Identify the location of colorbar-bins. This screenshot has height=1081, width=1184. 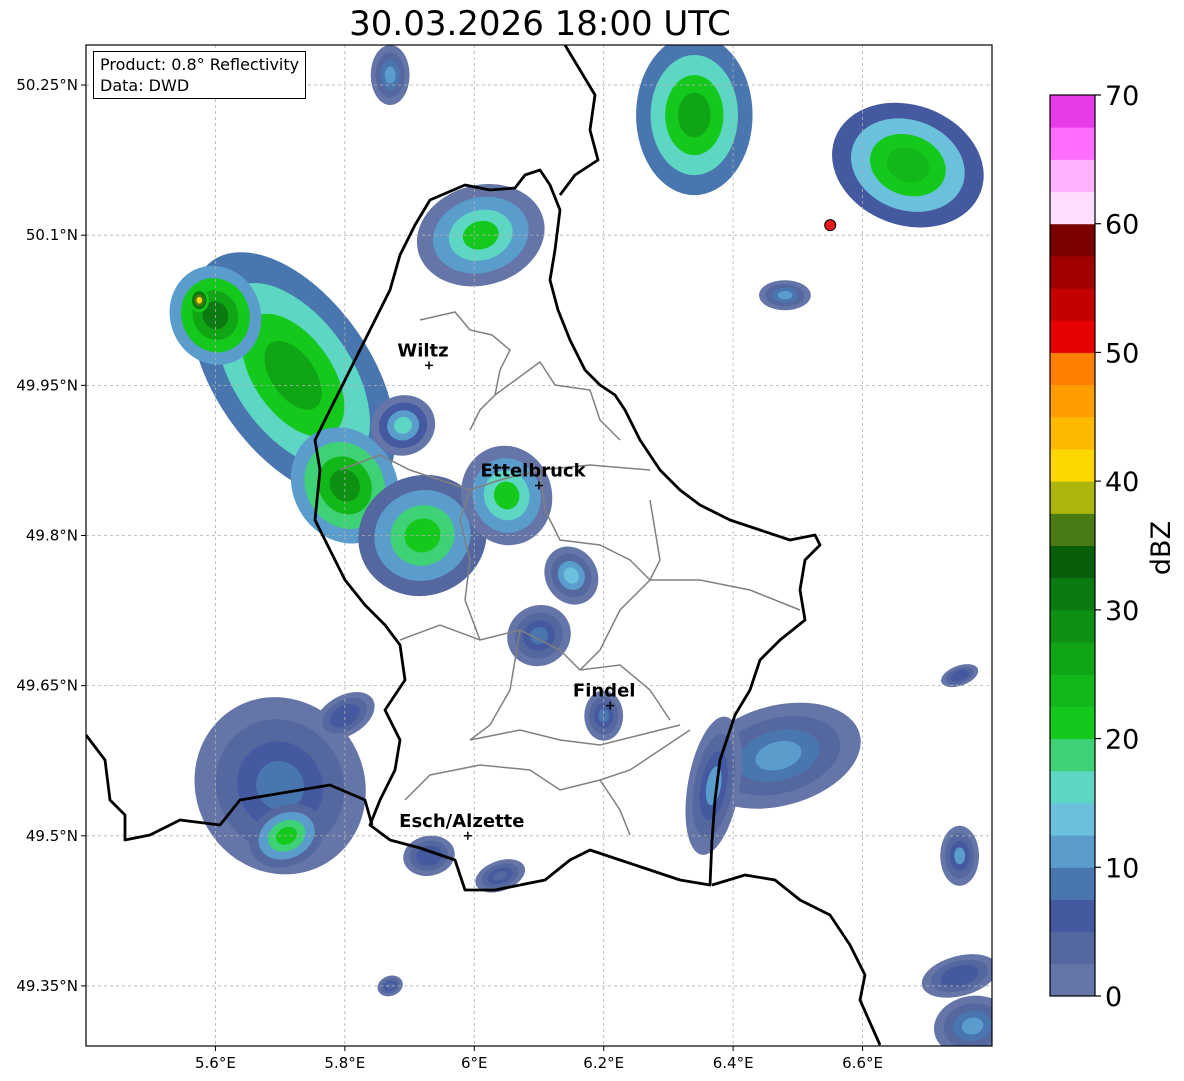
(1072, 546).